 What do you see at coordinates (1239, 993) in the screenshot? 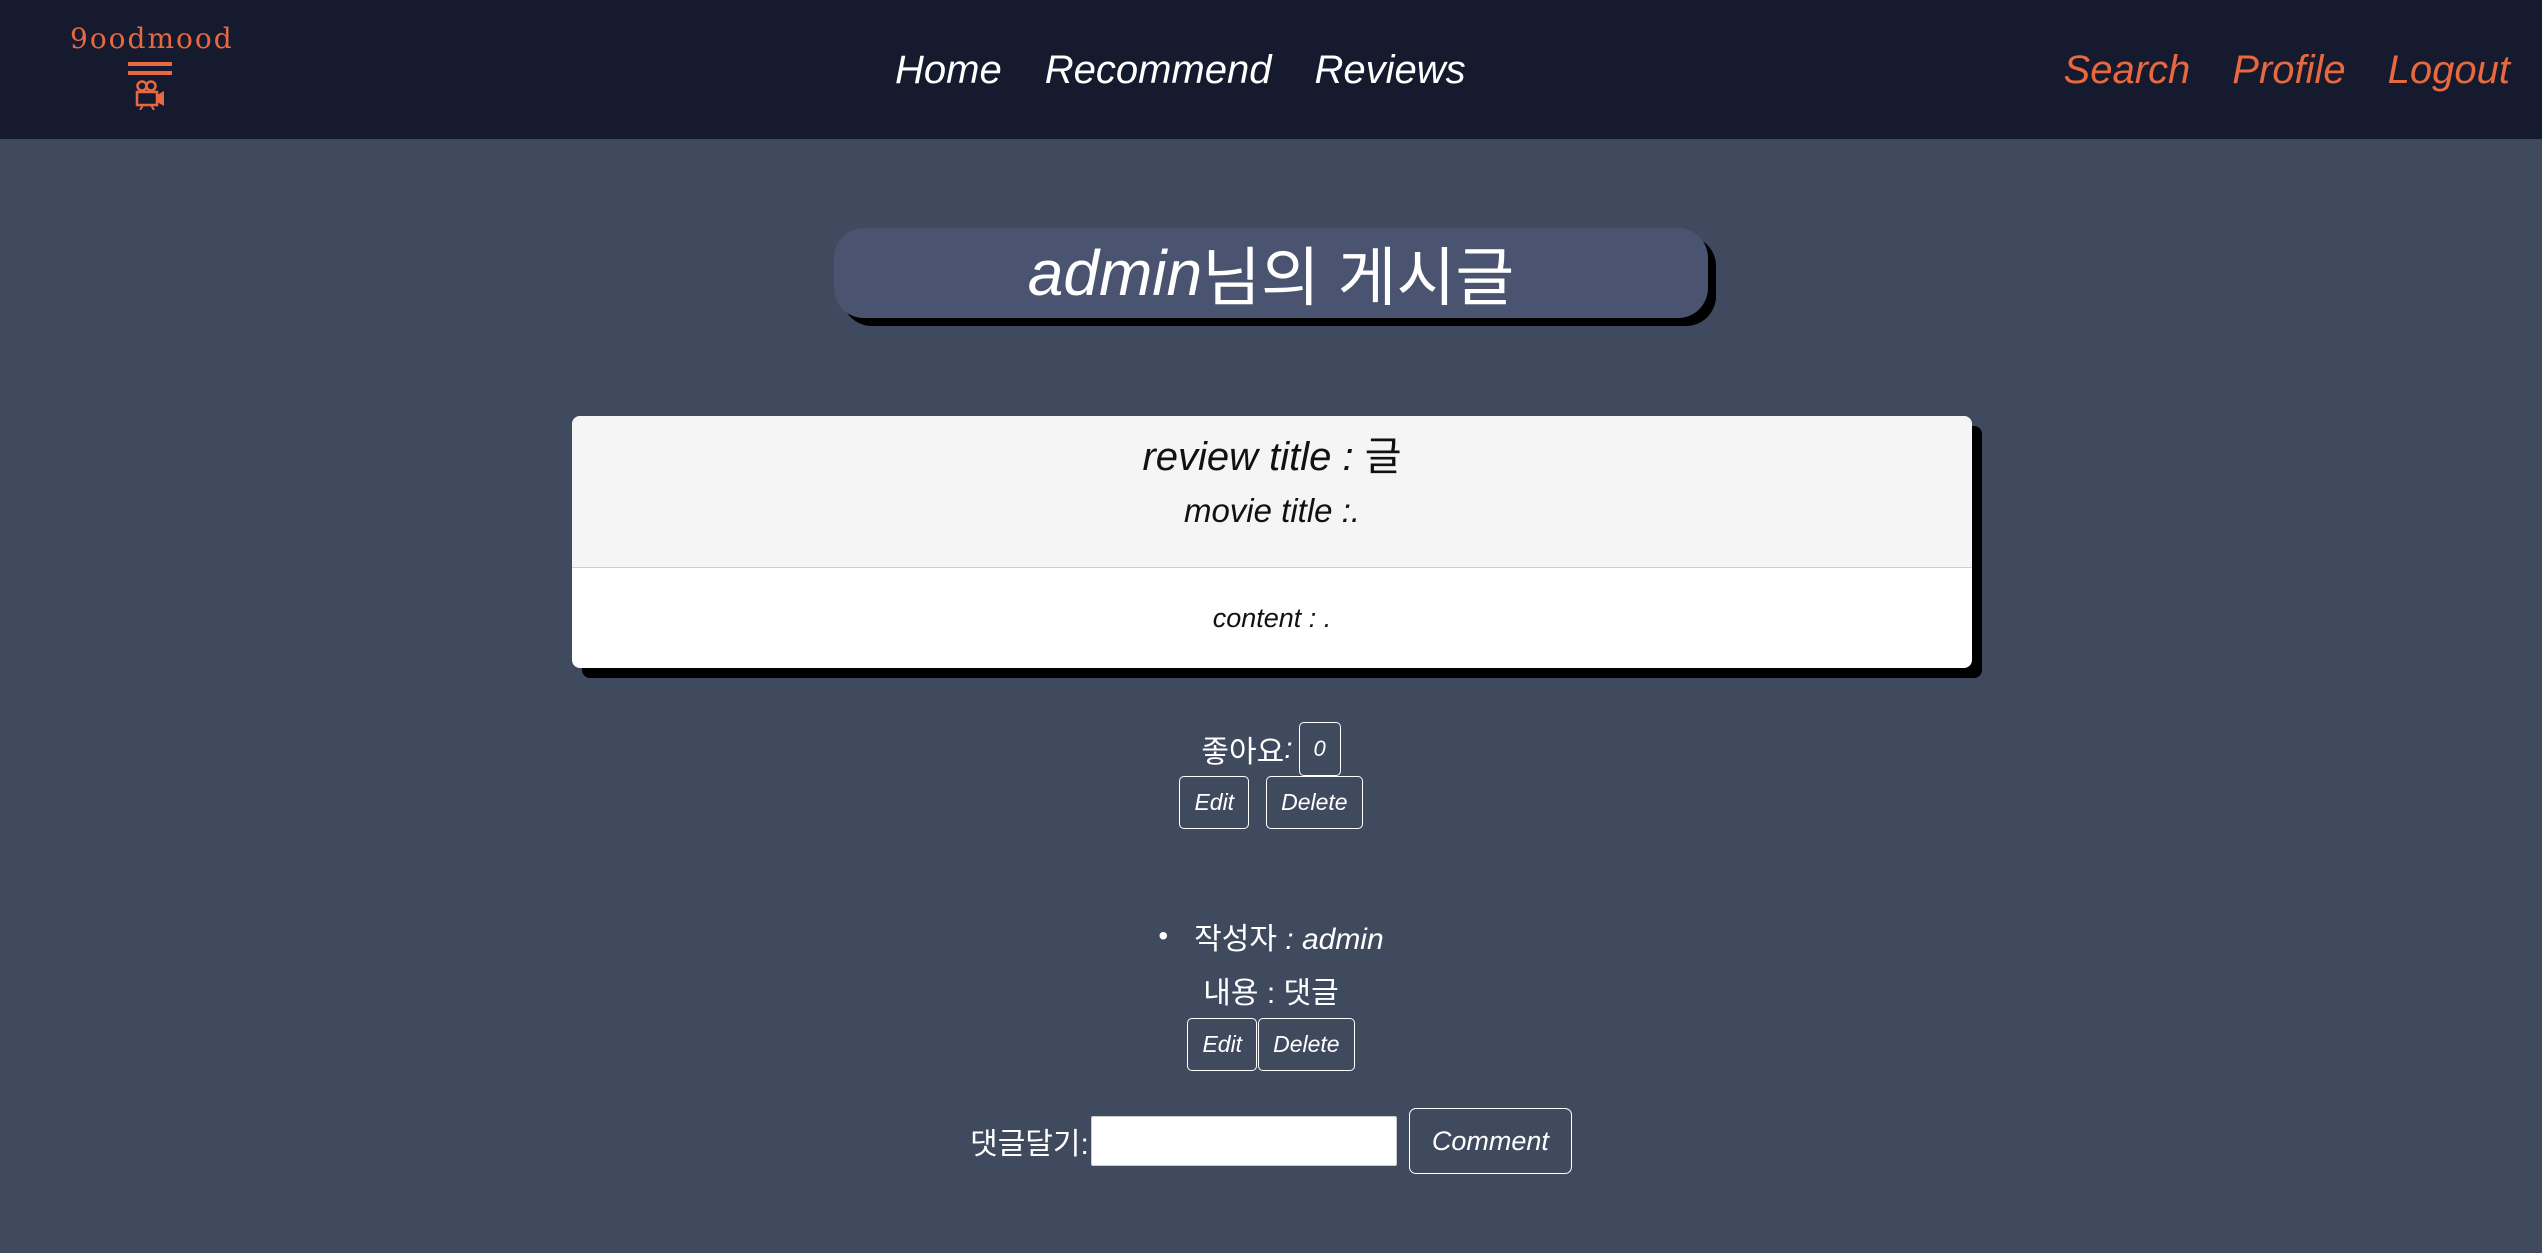
I see `comment-content-label: 내용 :` at bounding box center [1239, 993].